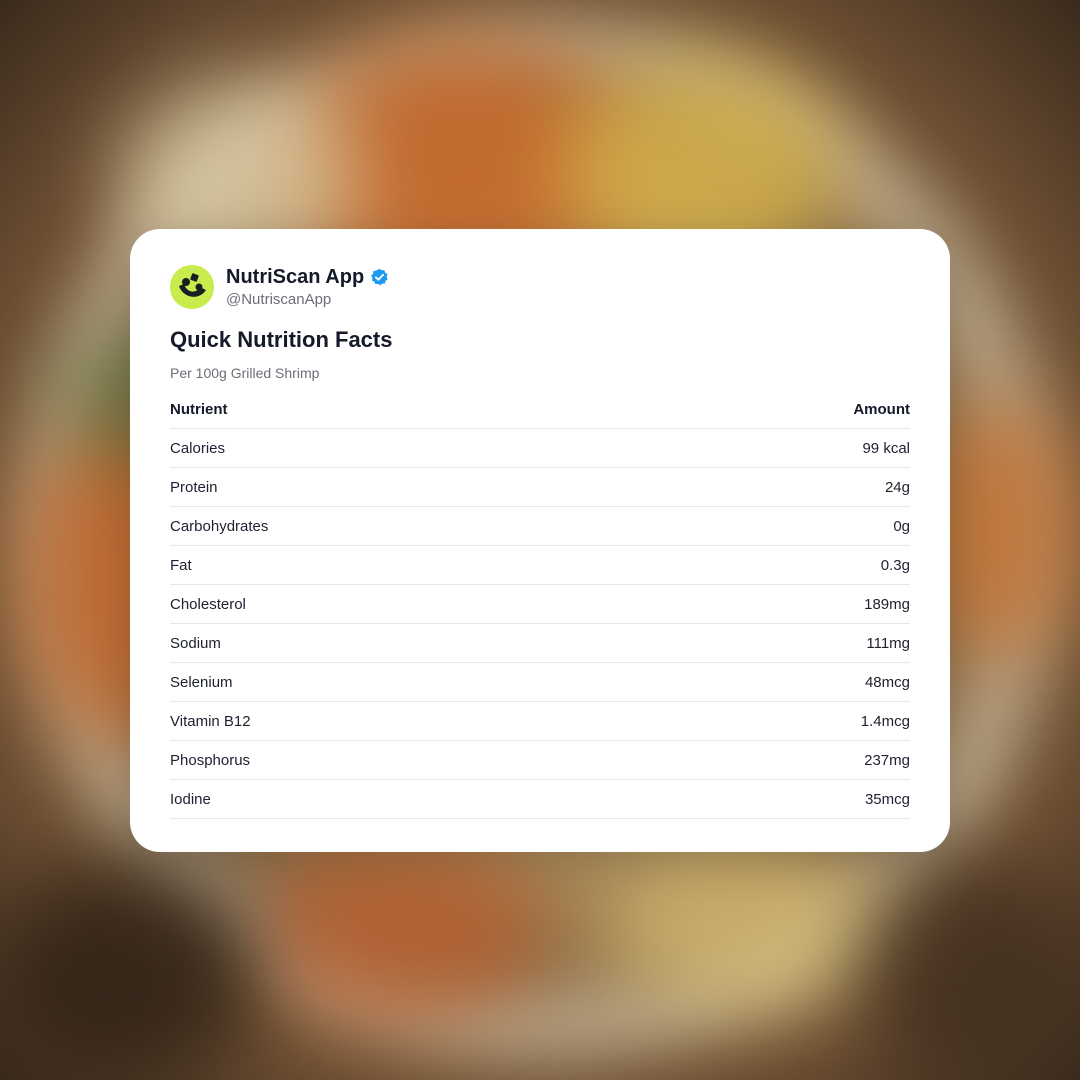 This screenshot has height=1080, width=1080. I want to click on table-row: Selenium 48mcg, so click(540, 682).